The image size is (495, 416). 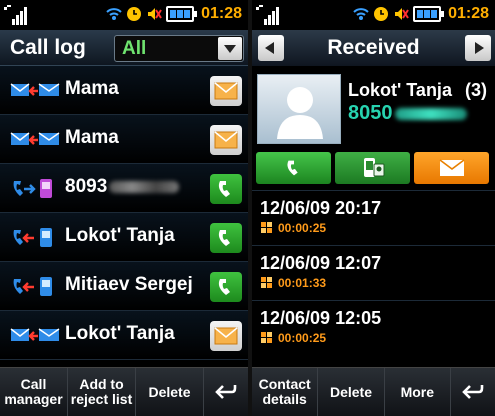 What do you see at coordinates (302, 283) in the screenshot?
I see `entry-duration: 00:01:33` at bounding box center [302, 283].